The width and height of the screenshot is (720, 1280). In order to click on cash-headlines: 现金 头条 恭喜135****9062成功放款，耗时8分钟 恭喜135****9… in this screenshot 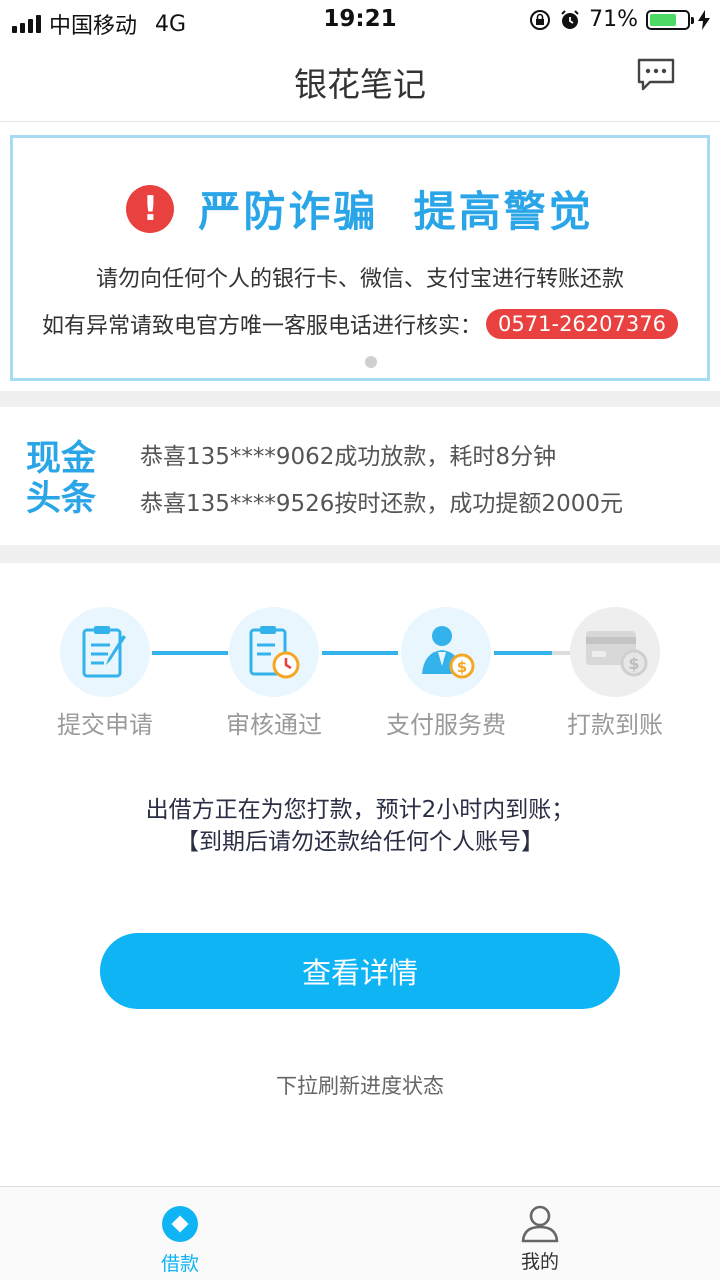, I will do `click(360, 476)`.